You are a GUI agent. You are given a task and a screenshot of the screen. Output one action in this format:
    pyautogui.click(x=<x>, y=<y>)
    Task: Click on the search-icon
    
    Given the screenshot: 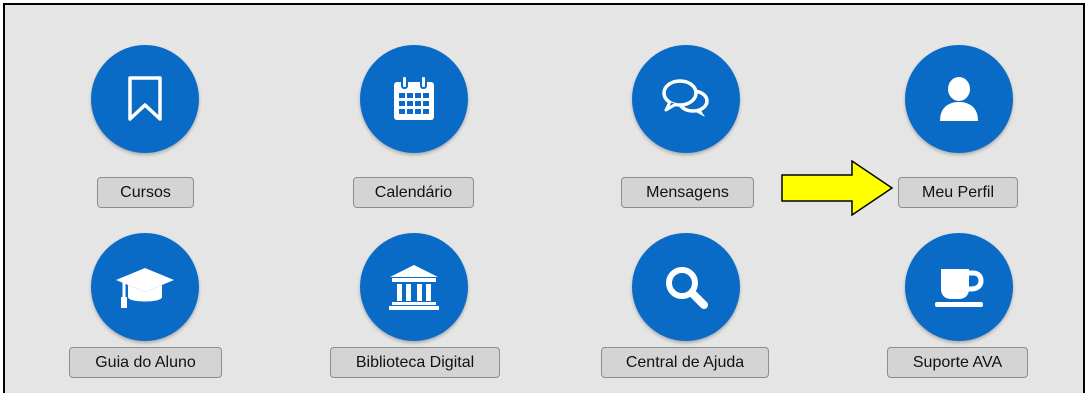 What is the action you would take?
    pyautogui.click(x=687, y=288)
    